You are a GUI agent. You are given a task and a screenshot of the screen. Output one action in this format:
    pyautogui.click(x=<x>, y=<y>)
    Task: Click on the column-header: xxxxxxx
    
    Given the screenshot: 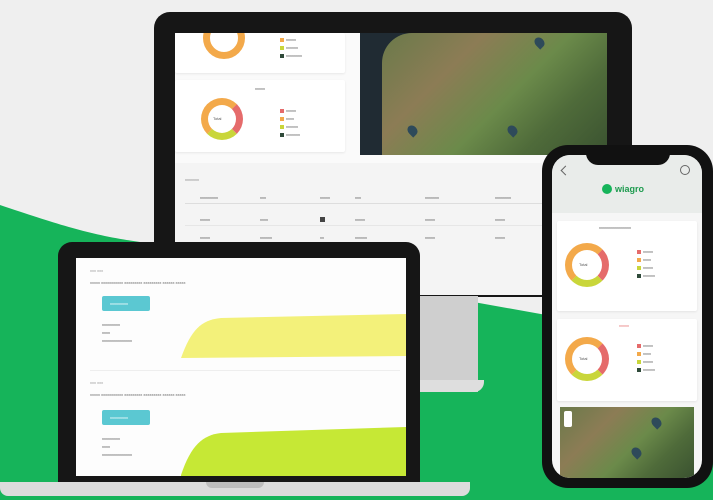 What is the action you would take?
    pyautogui.click(x=432, y=197)
    